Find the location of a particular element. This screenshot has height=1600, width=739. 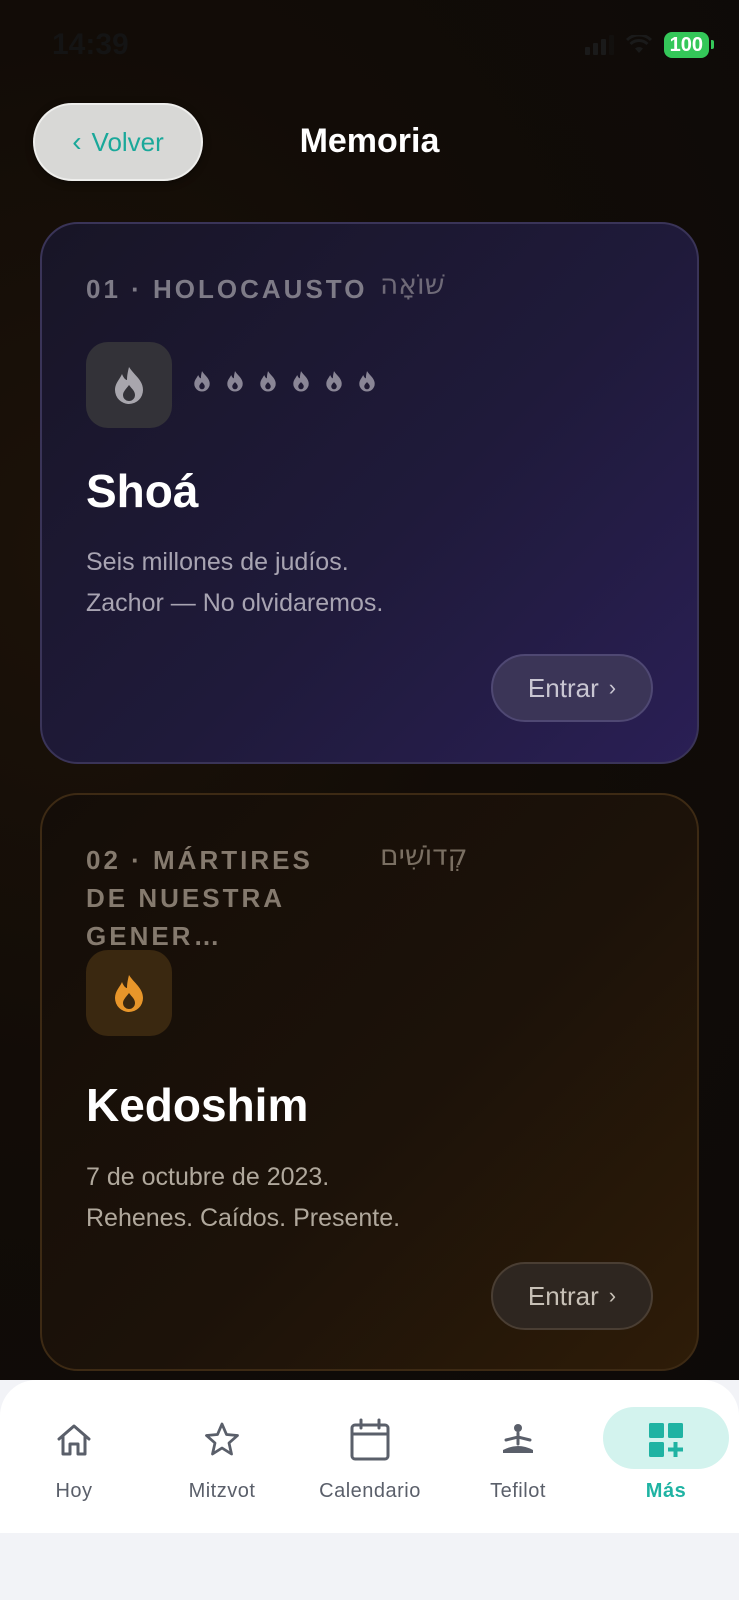

status-bar: 14:39 100 is located at coordinates (369, 45).